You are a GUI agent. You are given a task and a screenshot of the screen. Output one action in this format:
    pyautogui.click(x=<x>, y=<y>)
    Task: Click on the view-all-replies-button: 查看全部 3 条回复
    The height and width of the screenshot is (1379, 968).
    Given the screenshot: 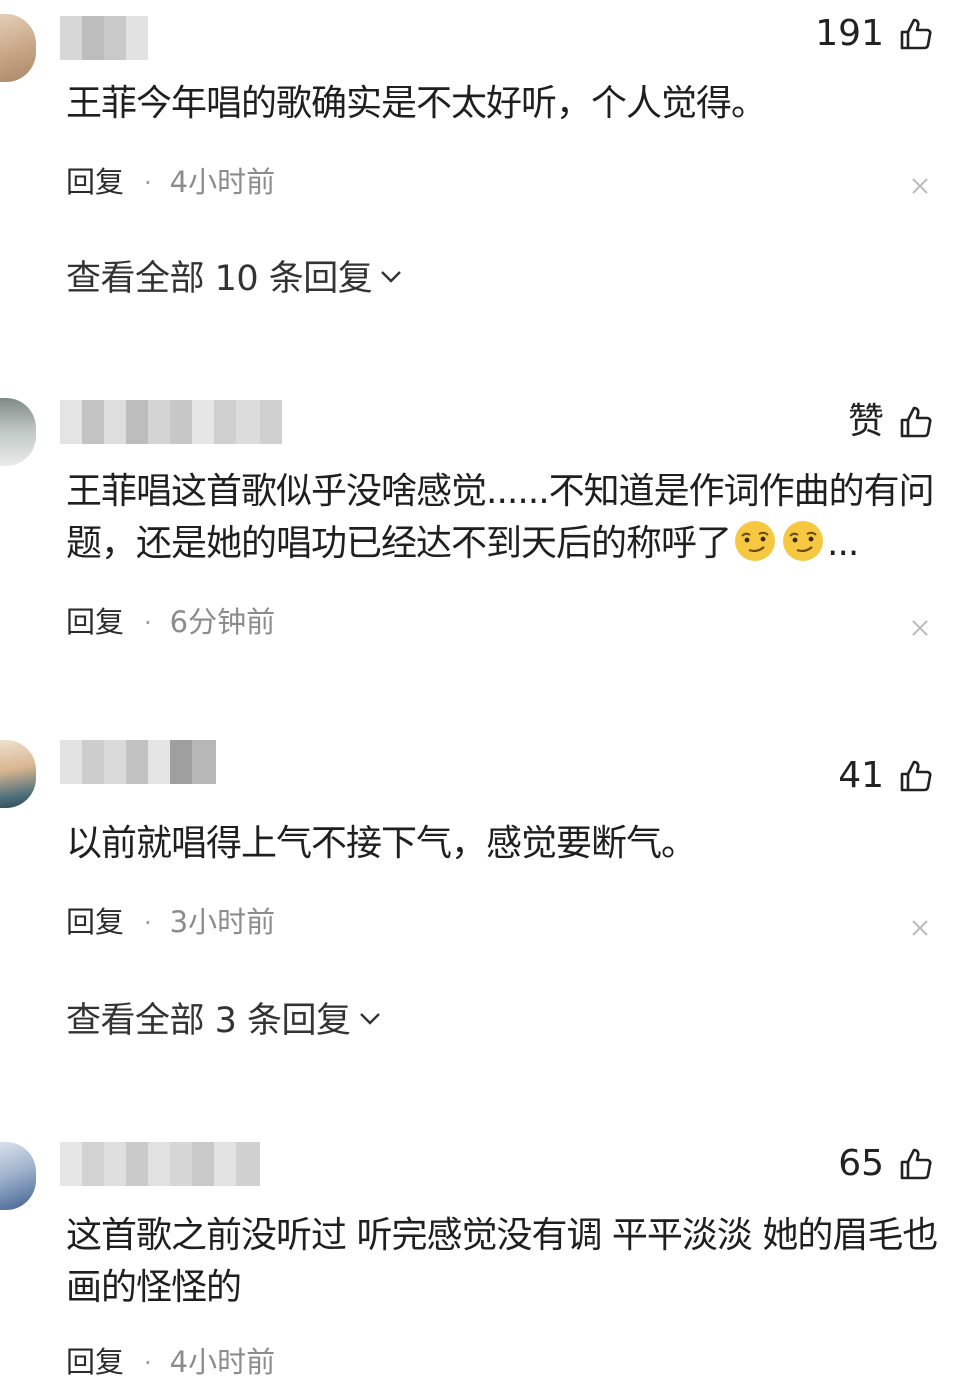 What is the action you would take?
    pyautogui.click(x=223, y=1017)
    